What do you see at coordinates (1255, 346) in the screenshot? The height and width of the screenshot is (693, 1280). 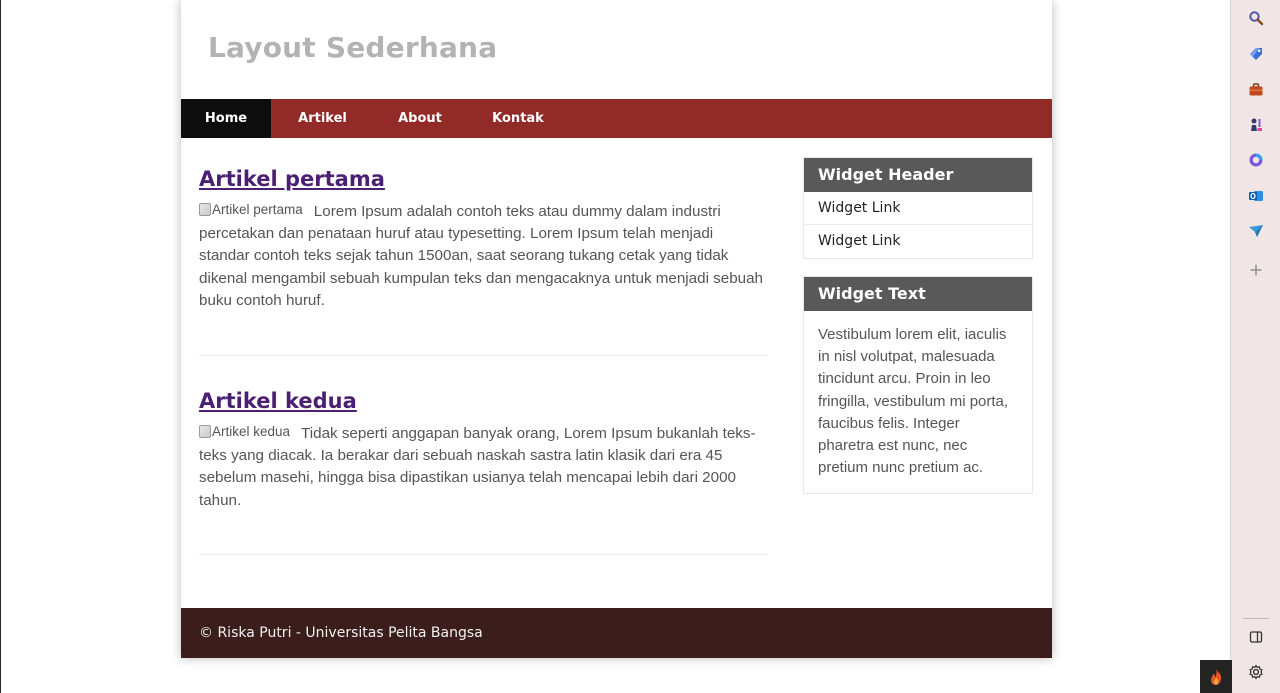 I see `browser-sidebar` at bounding box center [1255, 346].